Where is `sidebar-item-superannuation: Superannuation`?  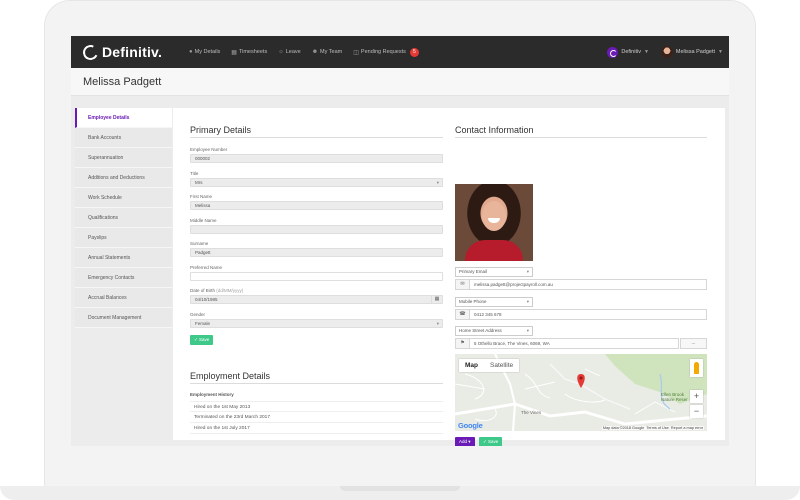 sidebar-item-superannuation: Superannuation is located at coordinates (123, 158).